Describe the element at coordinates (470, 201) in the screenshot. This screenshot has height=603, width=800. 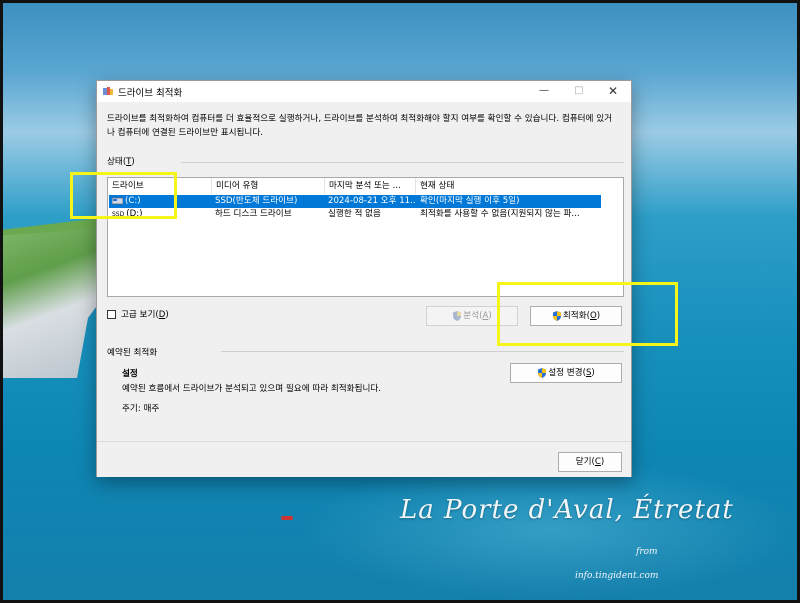
I see `status-cell: 확인(마지막 실행 이후 5일)` at that location.